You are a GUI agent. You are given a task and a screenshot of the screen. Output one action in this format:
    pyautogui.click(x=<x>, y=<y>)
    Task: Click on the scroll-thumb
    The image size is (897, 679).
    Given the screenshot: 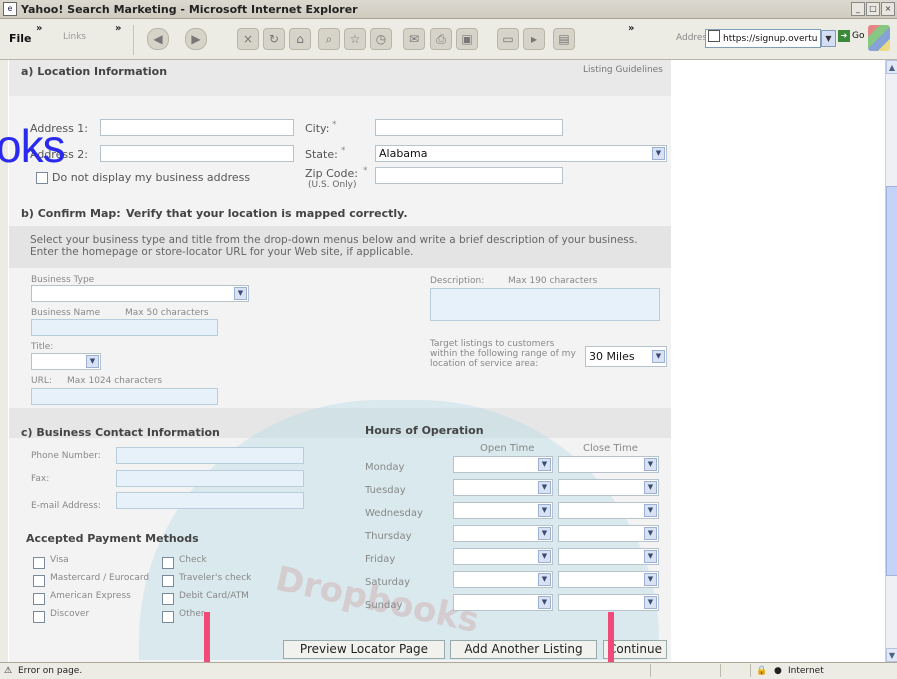 What is the action you would take?
    pyautogui.click(x=891, y=381)
    